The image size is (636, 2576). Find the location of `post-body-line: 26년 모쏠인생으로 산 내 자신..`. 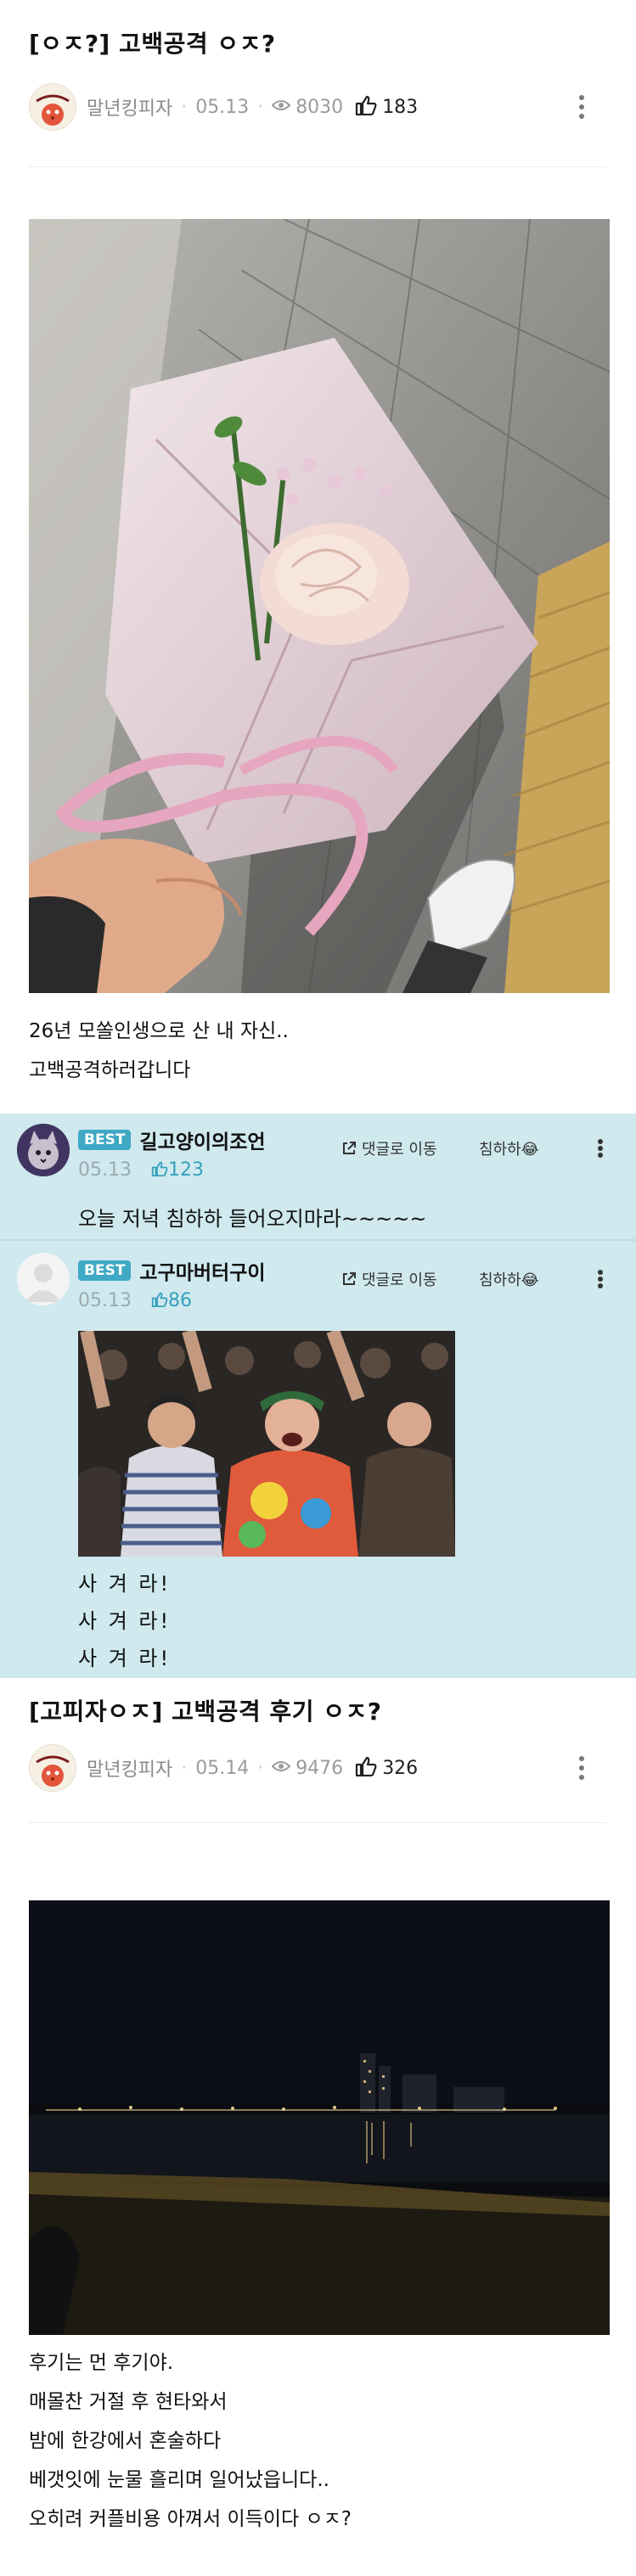

post-body-line: 26년 모쏠인생으로 산 내 자신.. is located at coordinates (159, 1031).